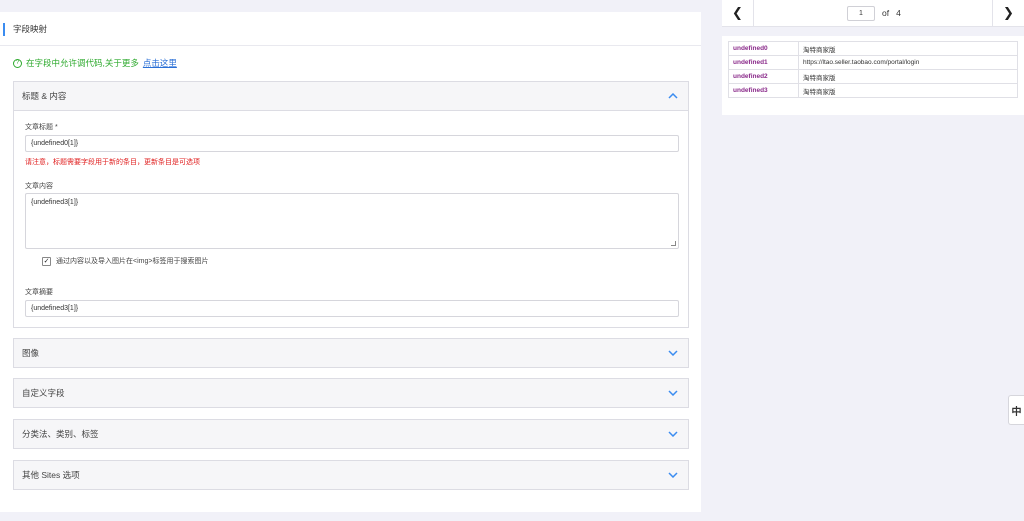 The width and height of the screenshot is (1024, 521). I want to click on section-taxonomies-header: 分类法、类别、标签, so click(351, 434).